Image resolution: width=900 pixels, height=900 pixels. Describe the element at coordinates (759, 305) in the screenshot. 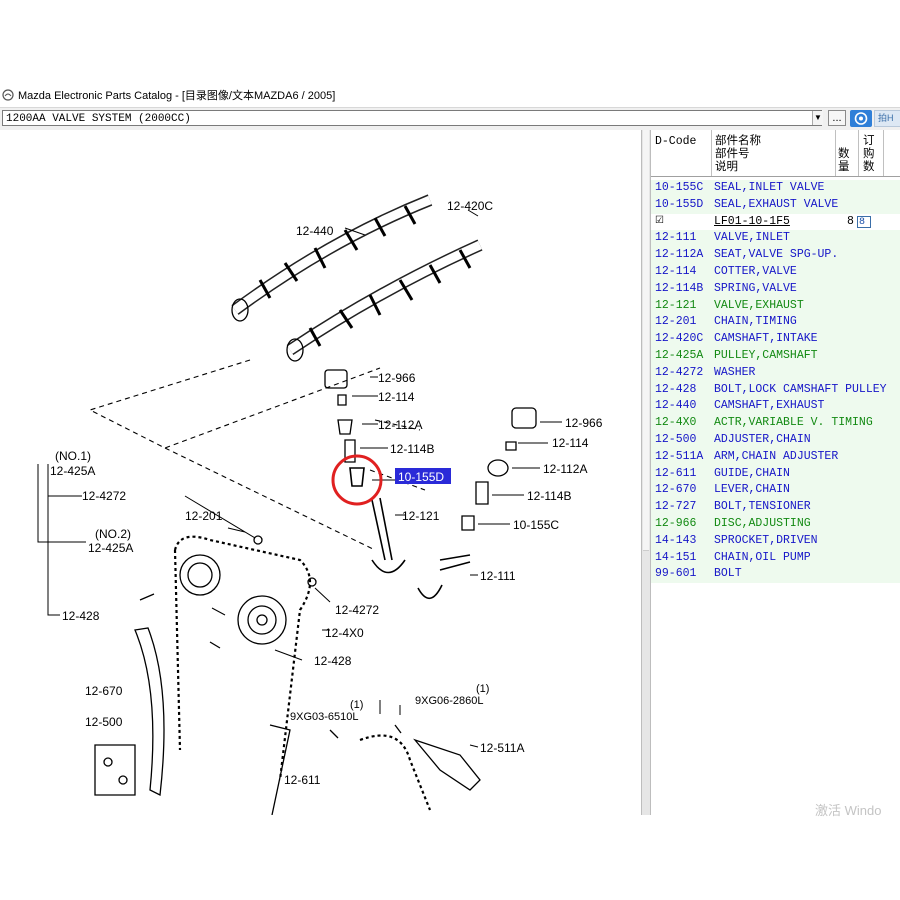

I see `part-name: VALVE,EXHAUST` at that location.